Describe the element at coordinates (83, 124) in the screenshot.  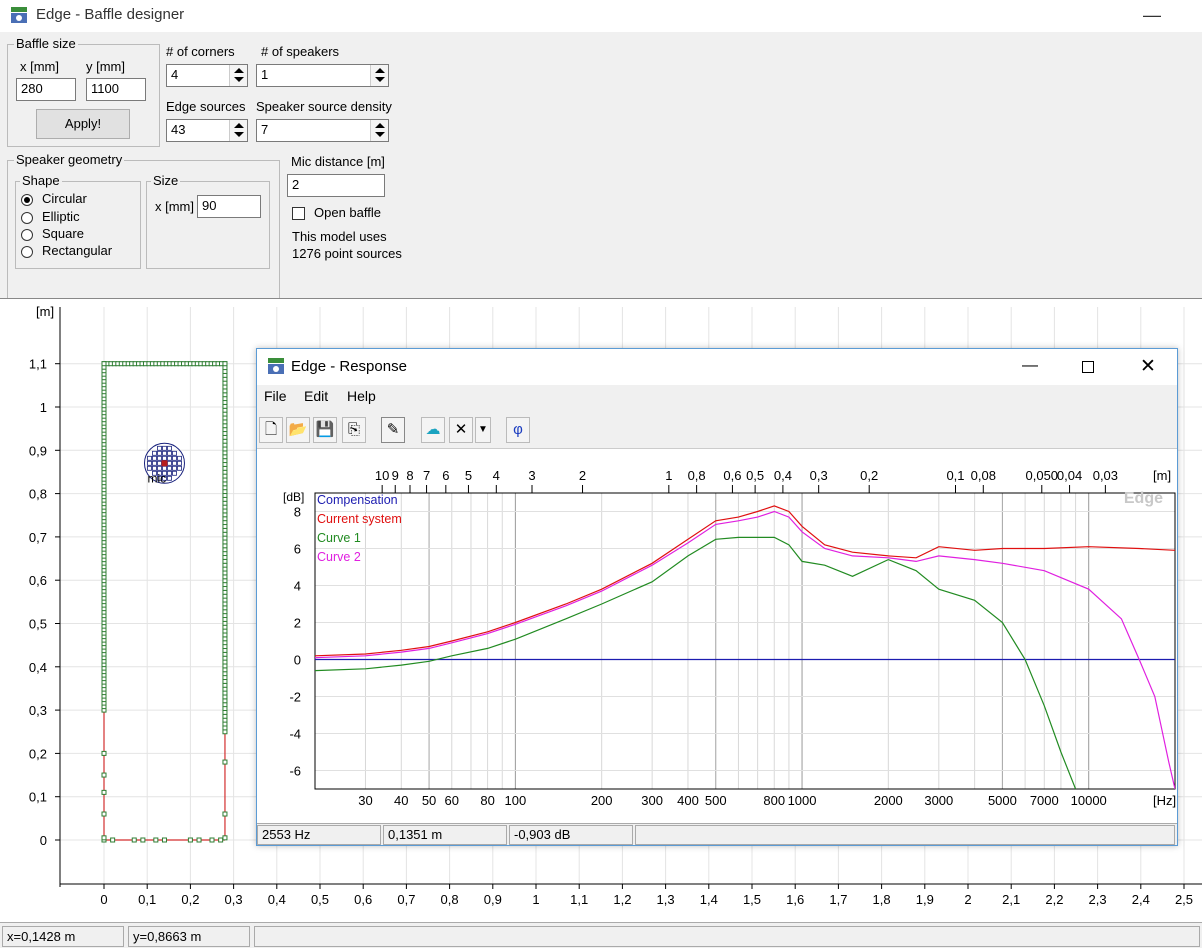
I see `apply-button: Apply!` at that location.